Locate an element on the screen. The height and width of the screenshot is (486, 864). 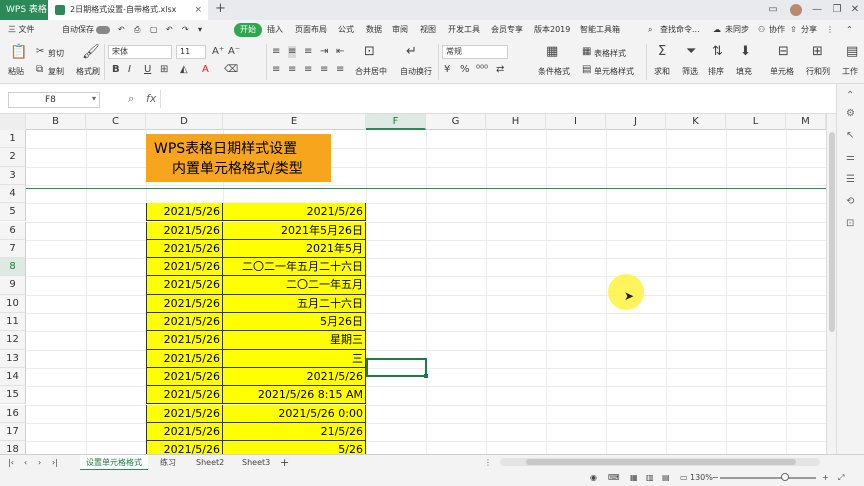
filter-button: 筛选 is located at coordinates (690, 71).